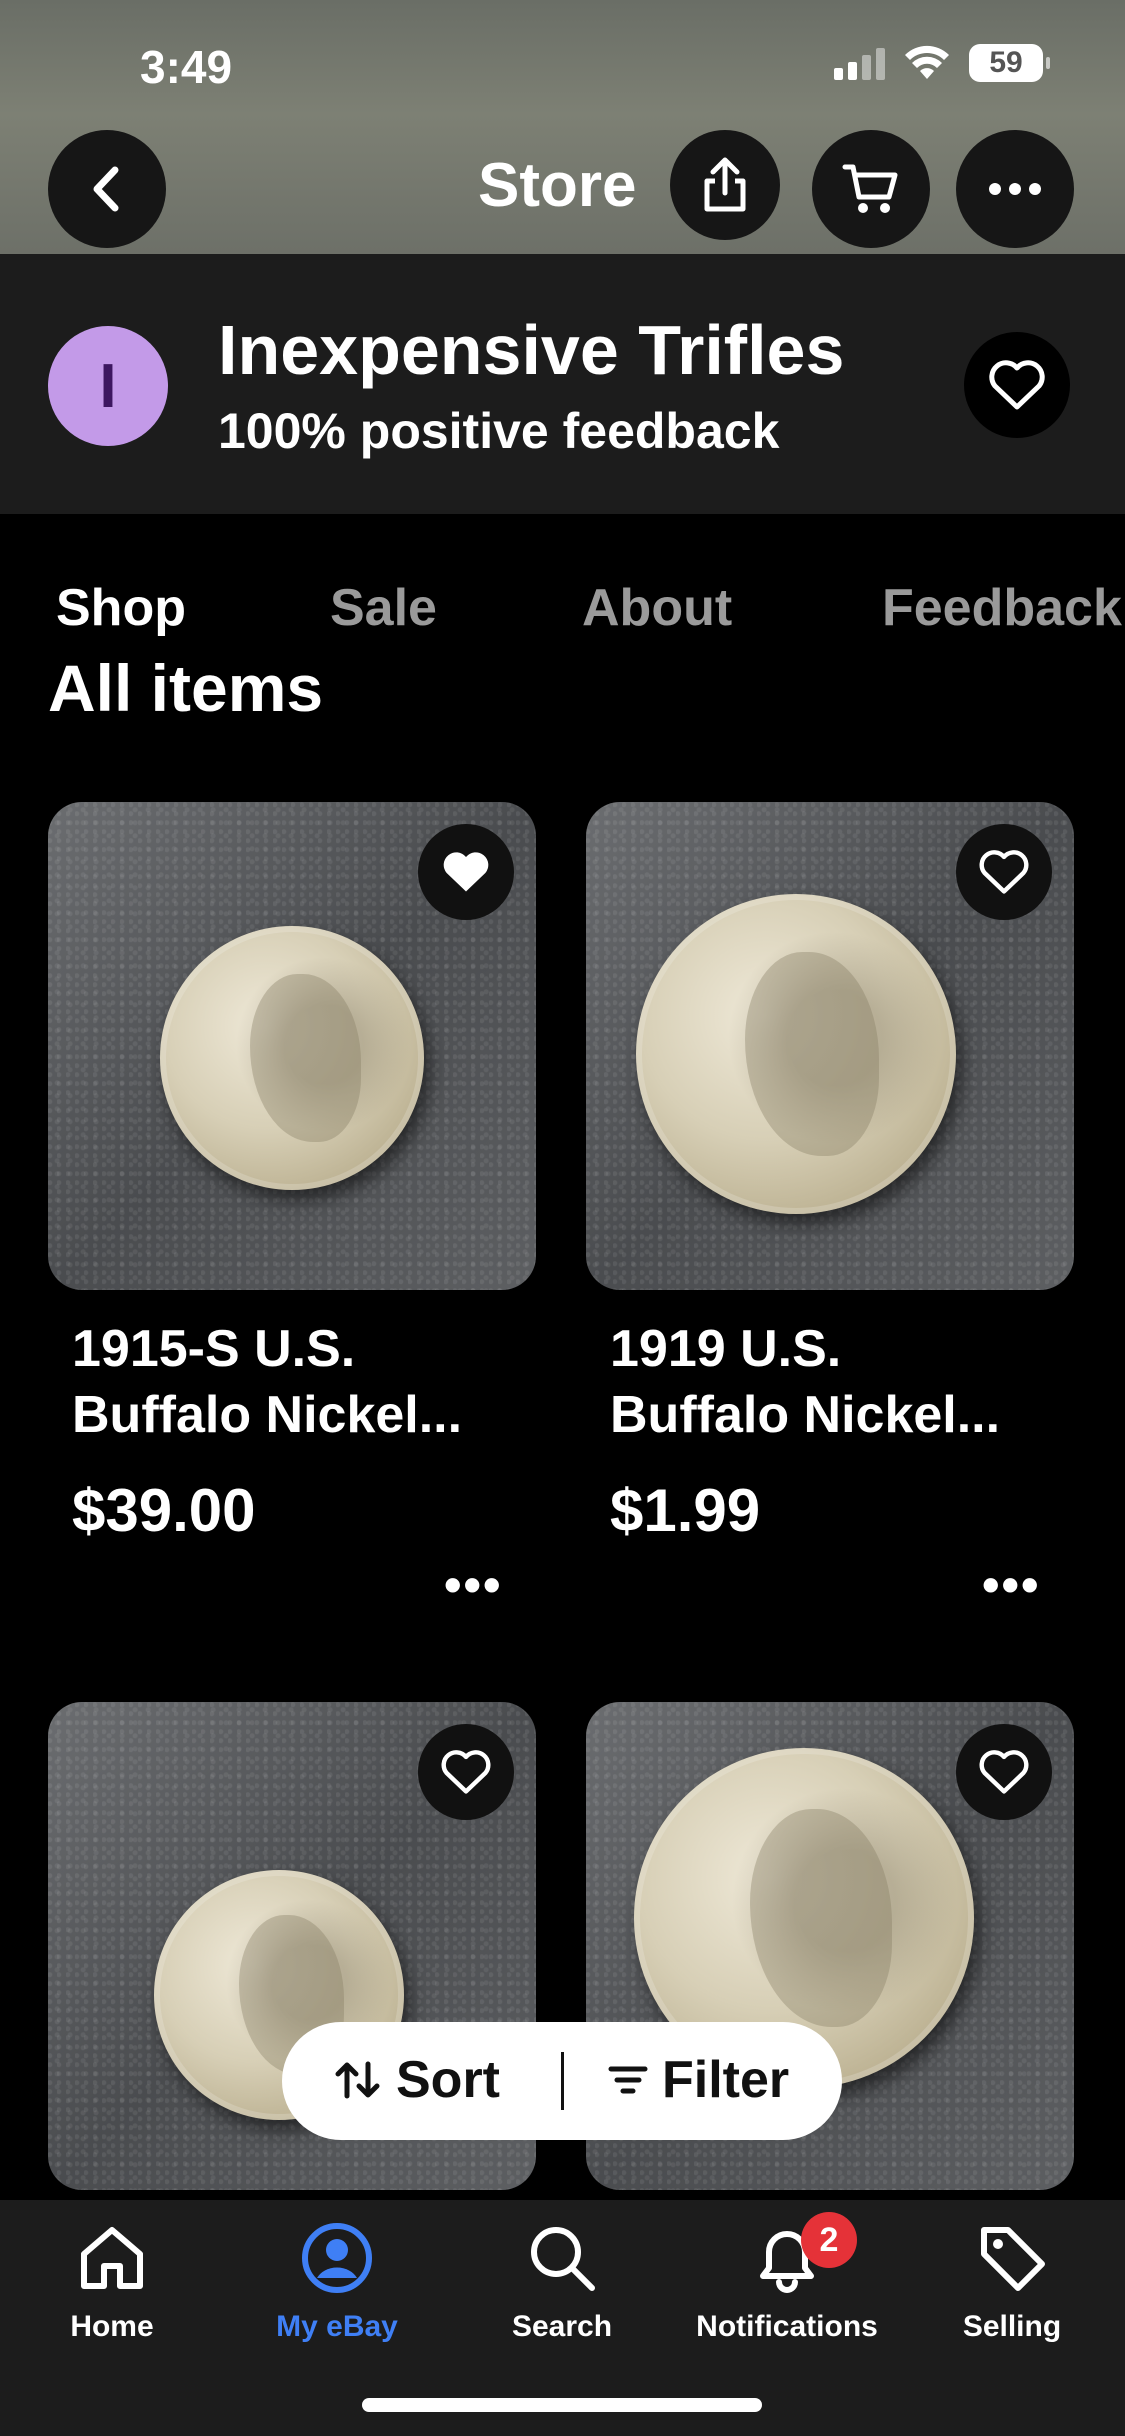  Describe the element at coordinates (726, 2080) in the screenshot. I see `filter-label: Filter` at that location.